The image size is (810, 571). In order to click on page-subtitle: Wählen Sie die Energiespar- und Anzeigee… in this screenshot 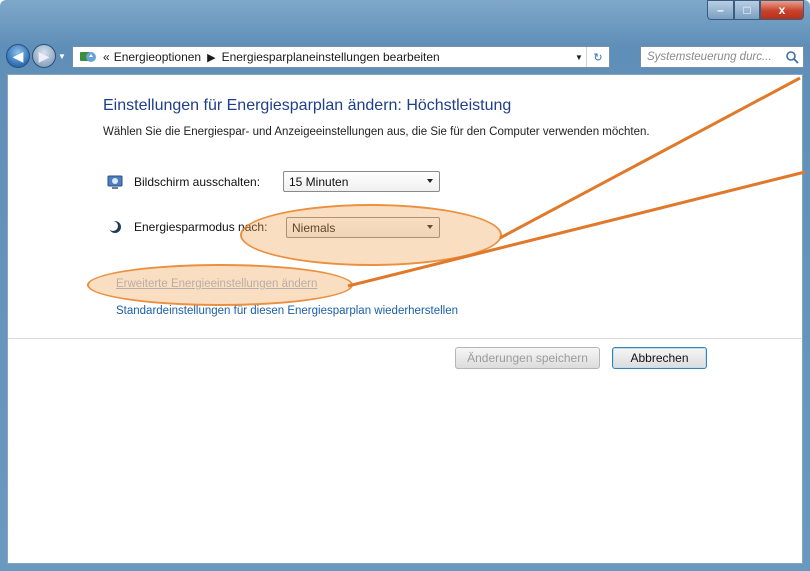, I will do `click(376, 132)`.